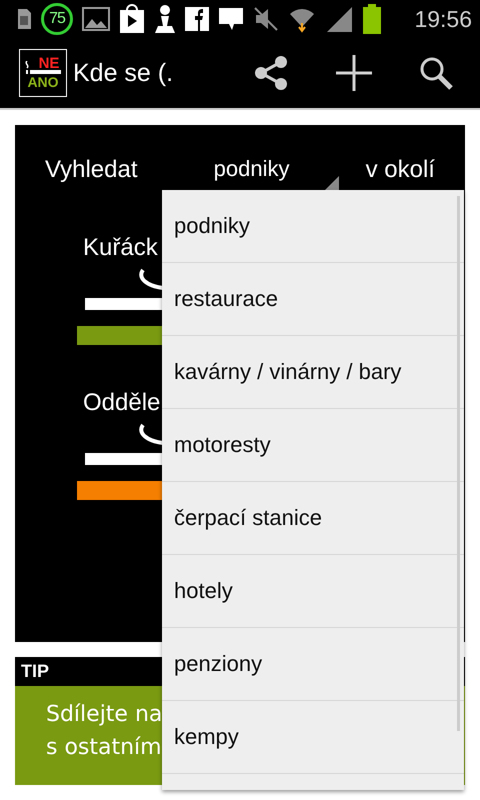 The image size is (480, 800). I want to click on signal-icon, so click(339, 19).